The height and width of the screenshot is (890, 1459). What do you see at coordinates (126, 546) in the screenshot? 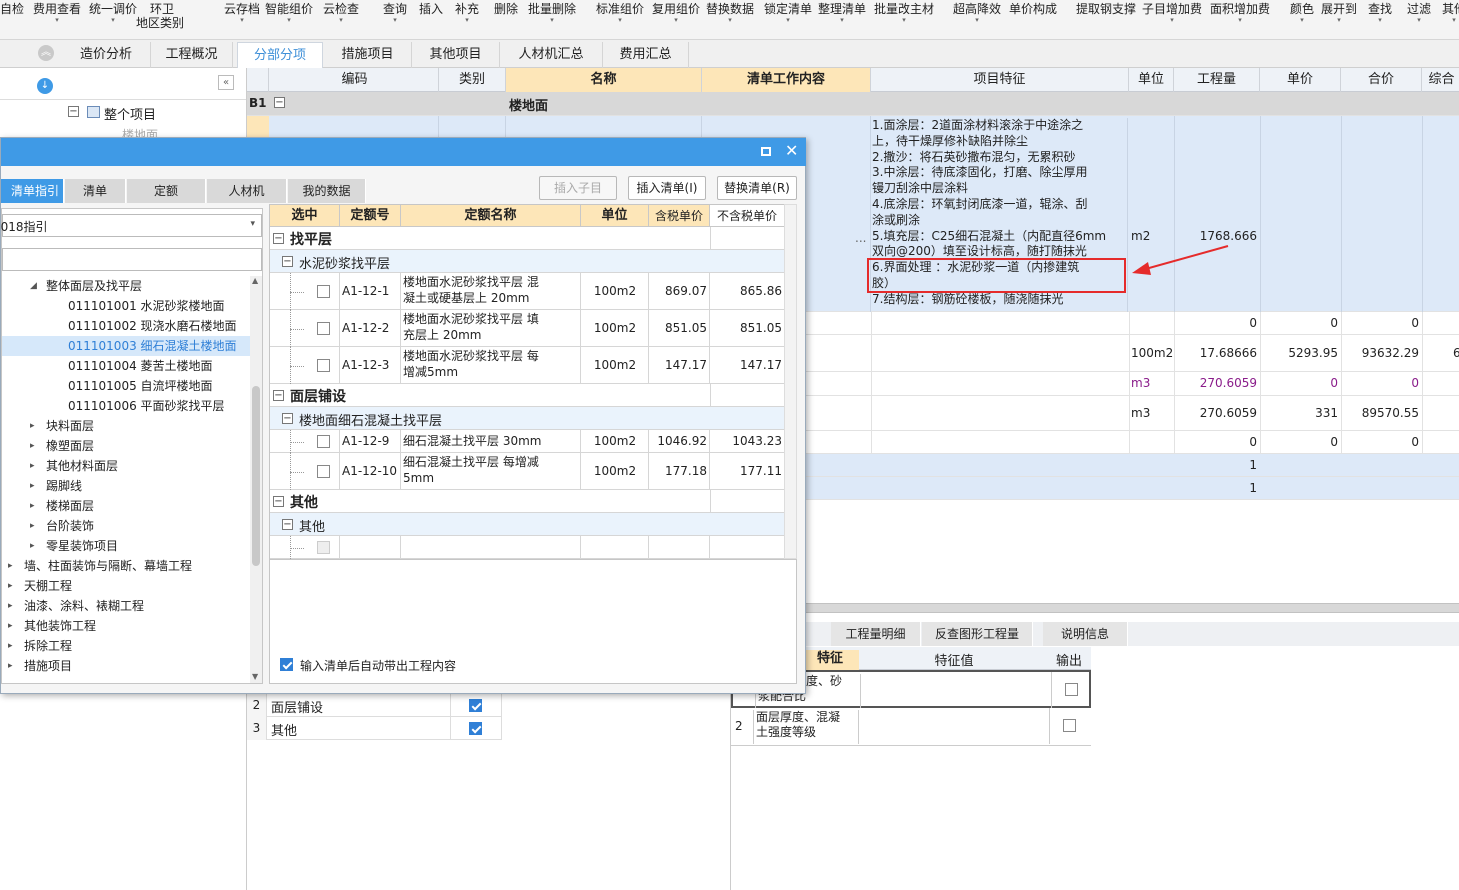
I see `guide-tree-item: ▸ 零星装饰项目` at bounding box center [126, 546].